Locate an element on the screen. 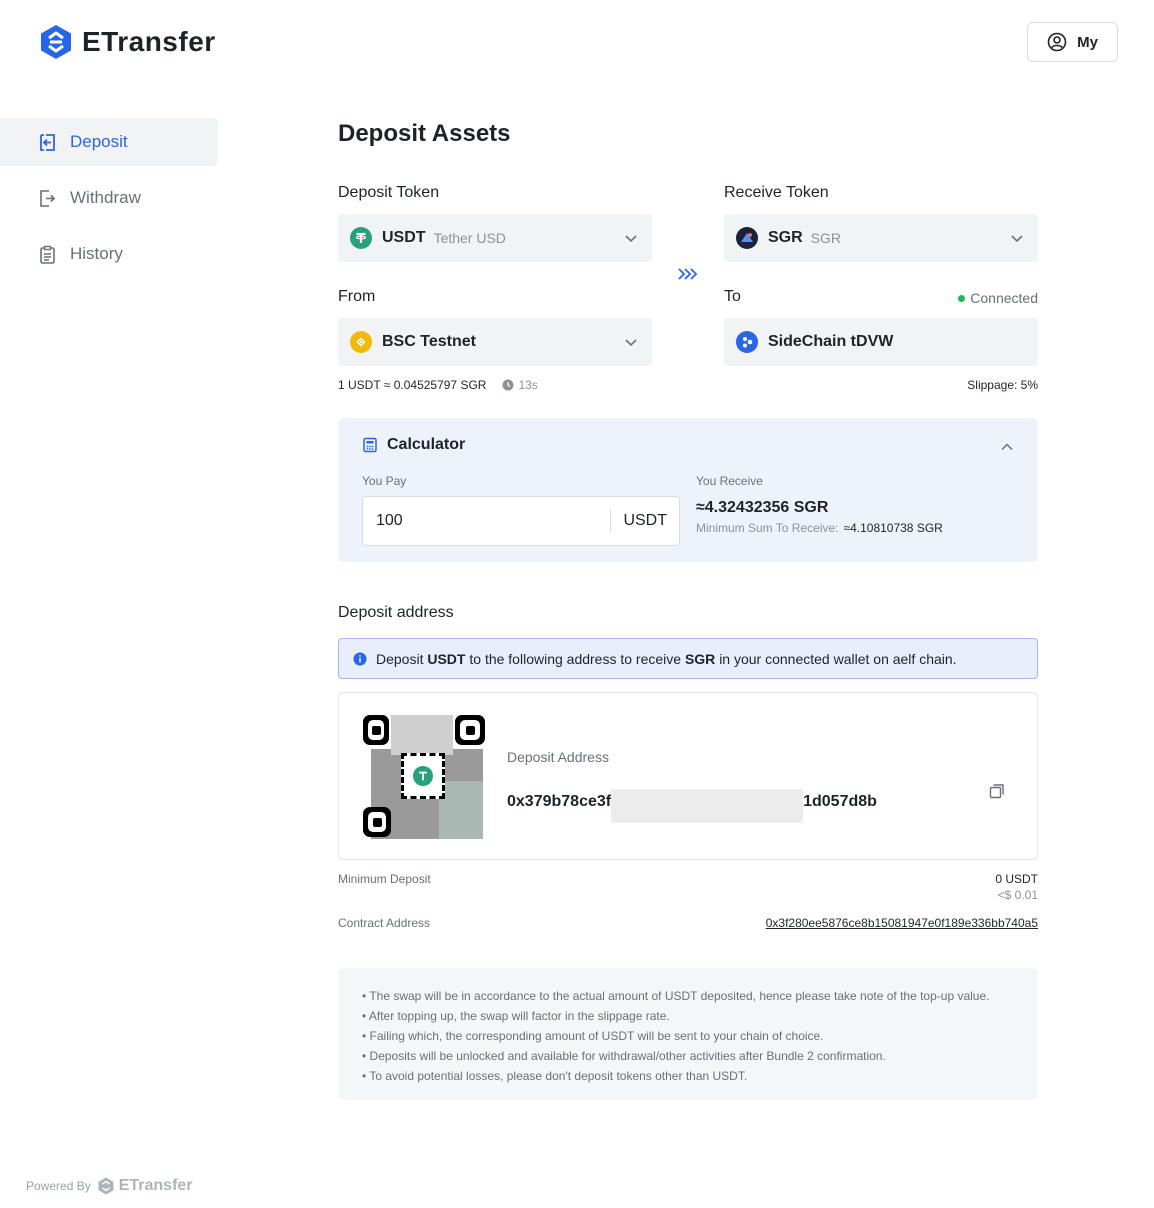 The width and height of the screenshot is (1154, 1208). sidebar-item-deposit: Deposit is located at coordinates (109, 142).